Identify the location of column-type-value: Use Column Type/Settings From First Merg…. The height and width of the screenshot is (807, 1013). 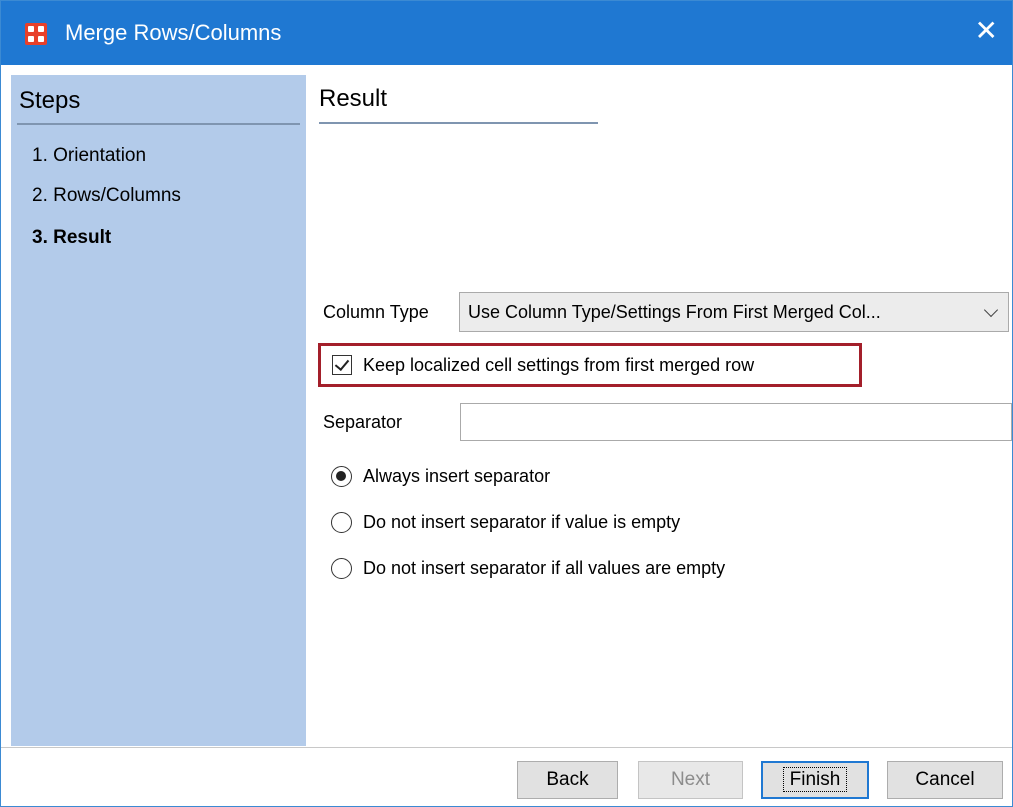
(674, 312).